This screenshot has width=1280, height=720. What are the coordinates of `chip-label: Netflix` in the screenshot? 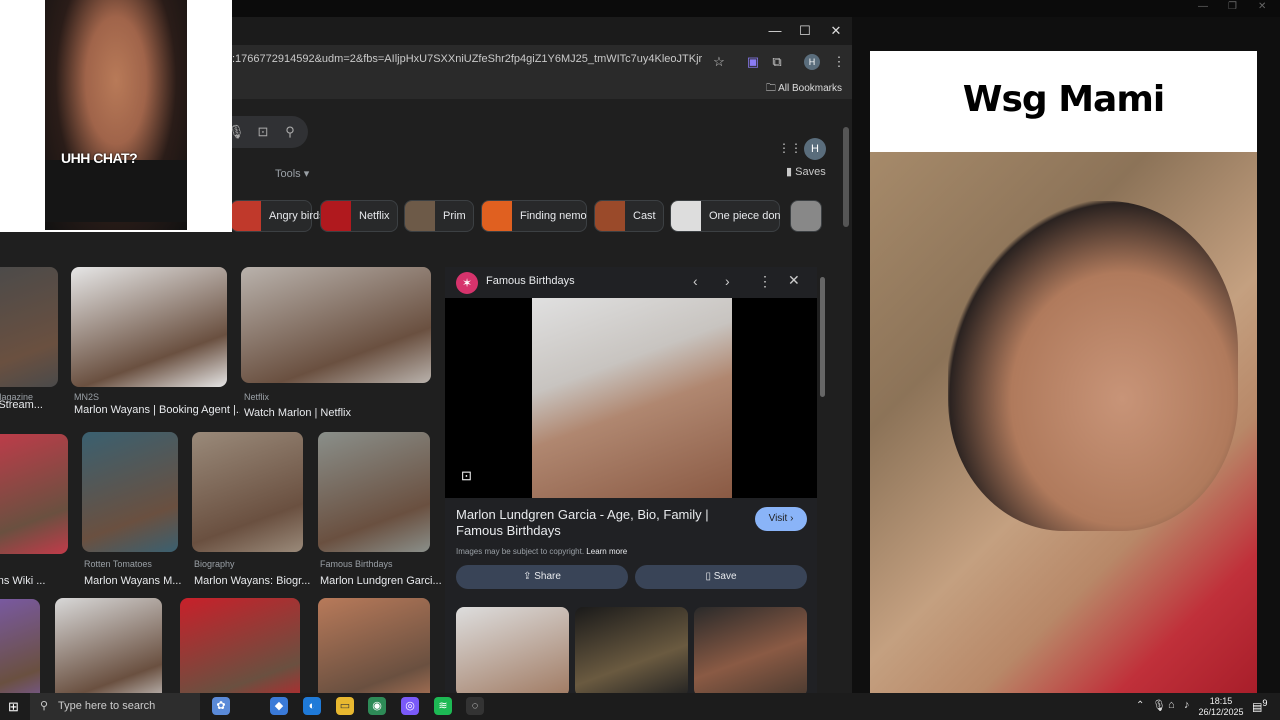 It's located at (374, 216).